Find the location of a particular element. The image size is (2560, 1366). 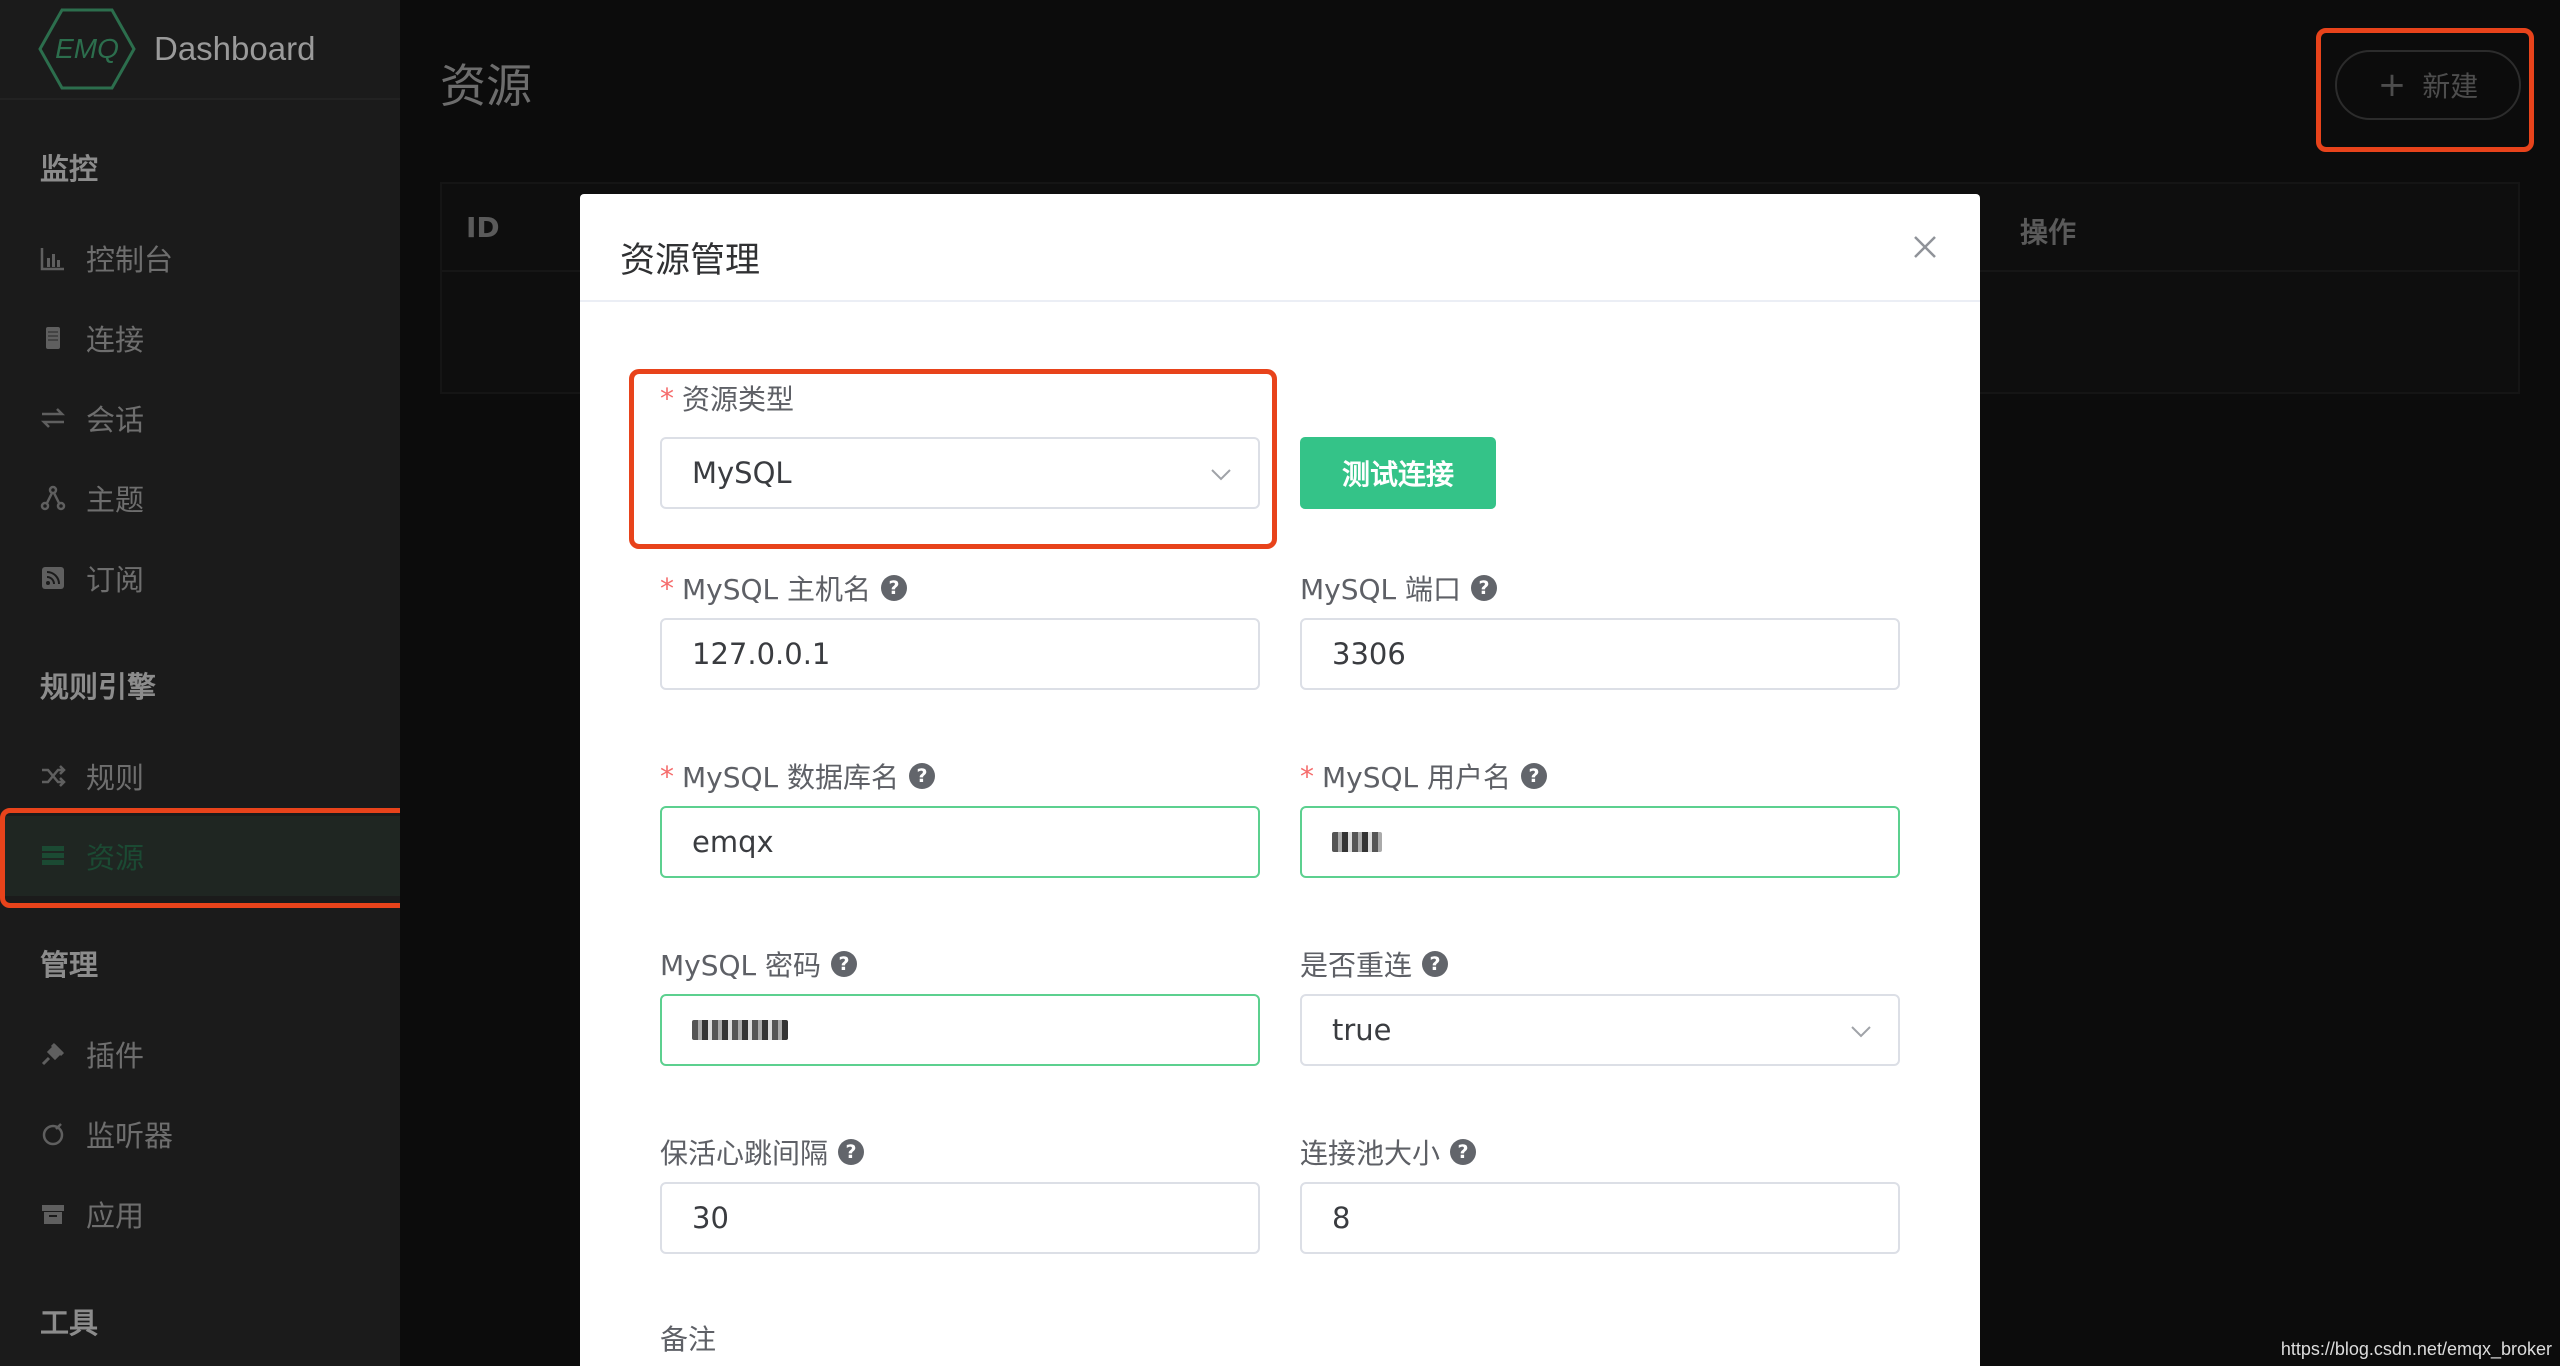

label-text: MySQL 主机名 is located at coordinates (777, 589).